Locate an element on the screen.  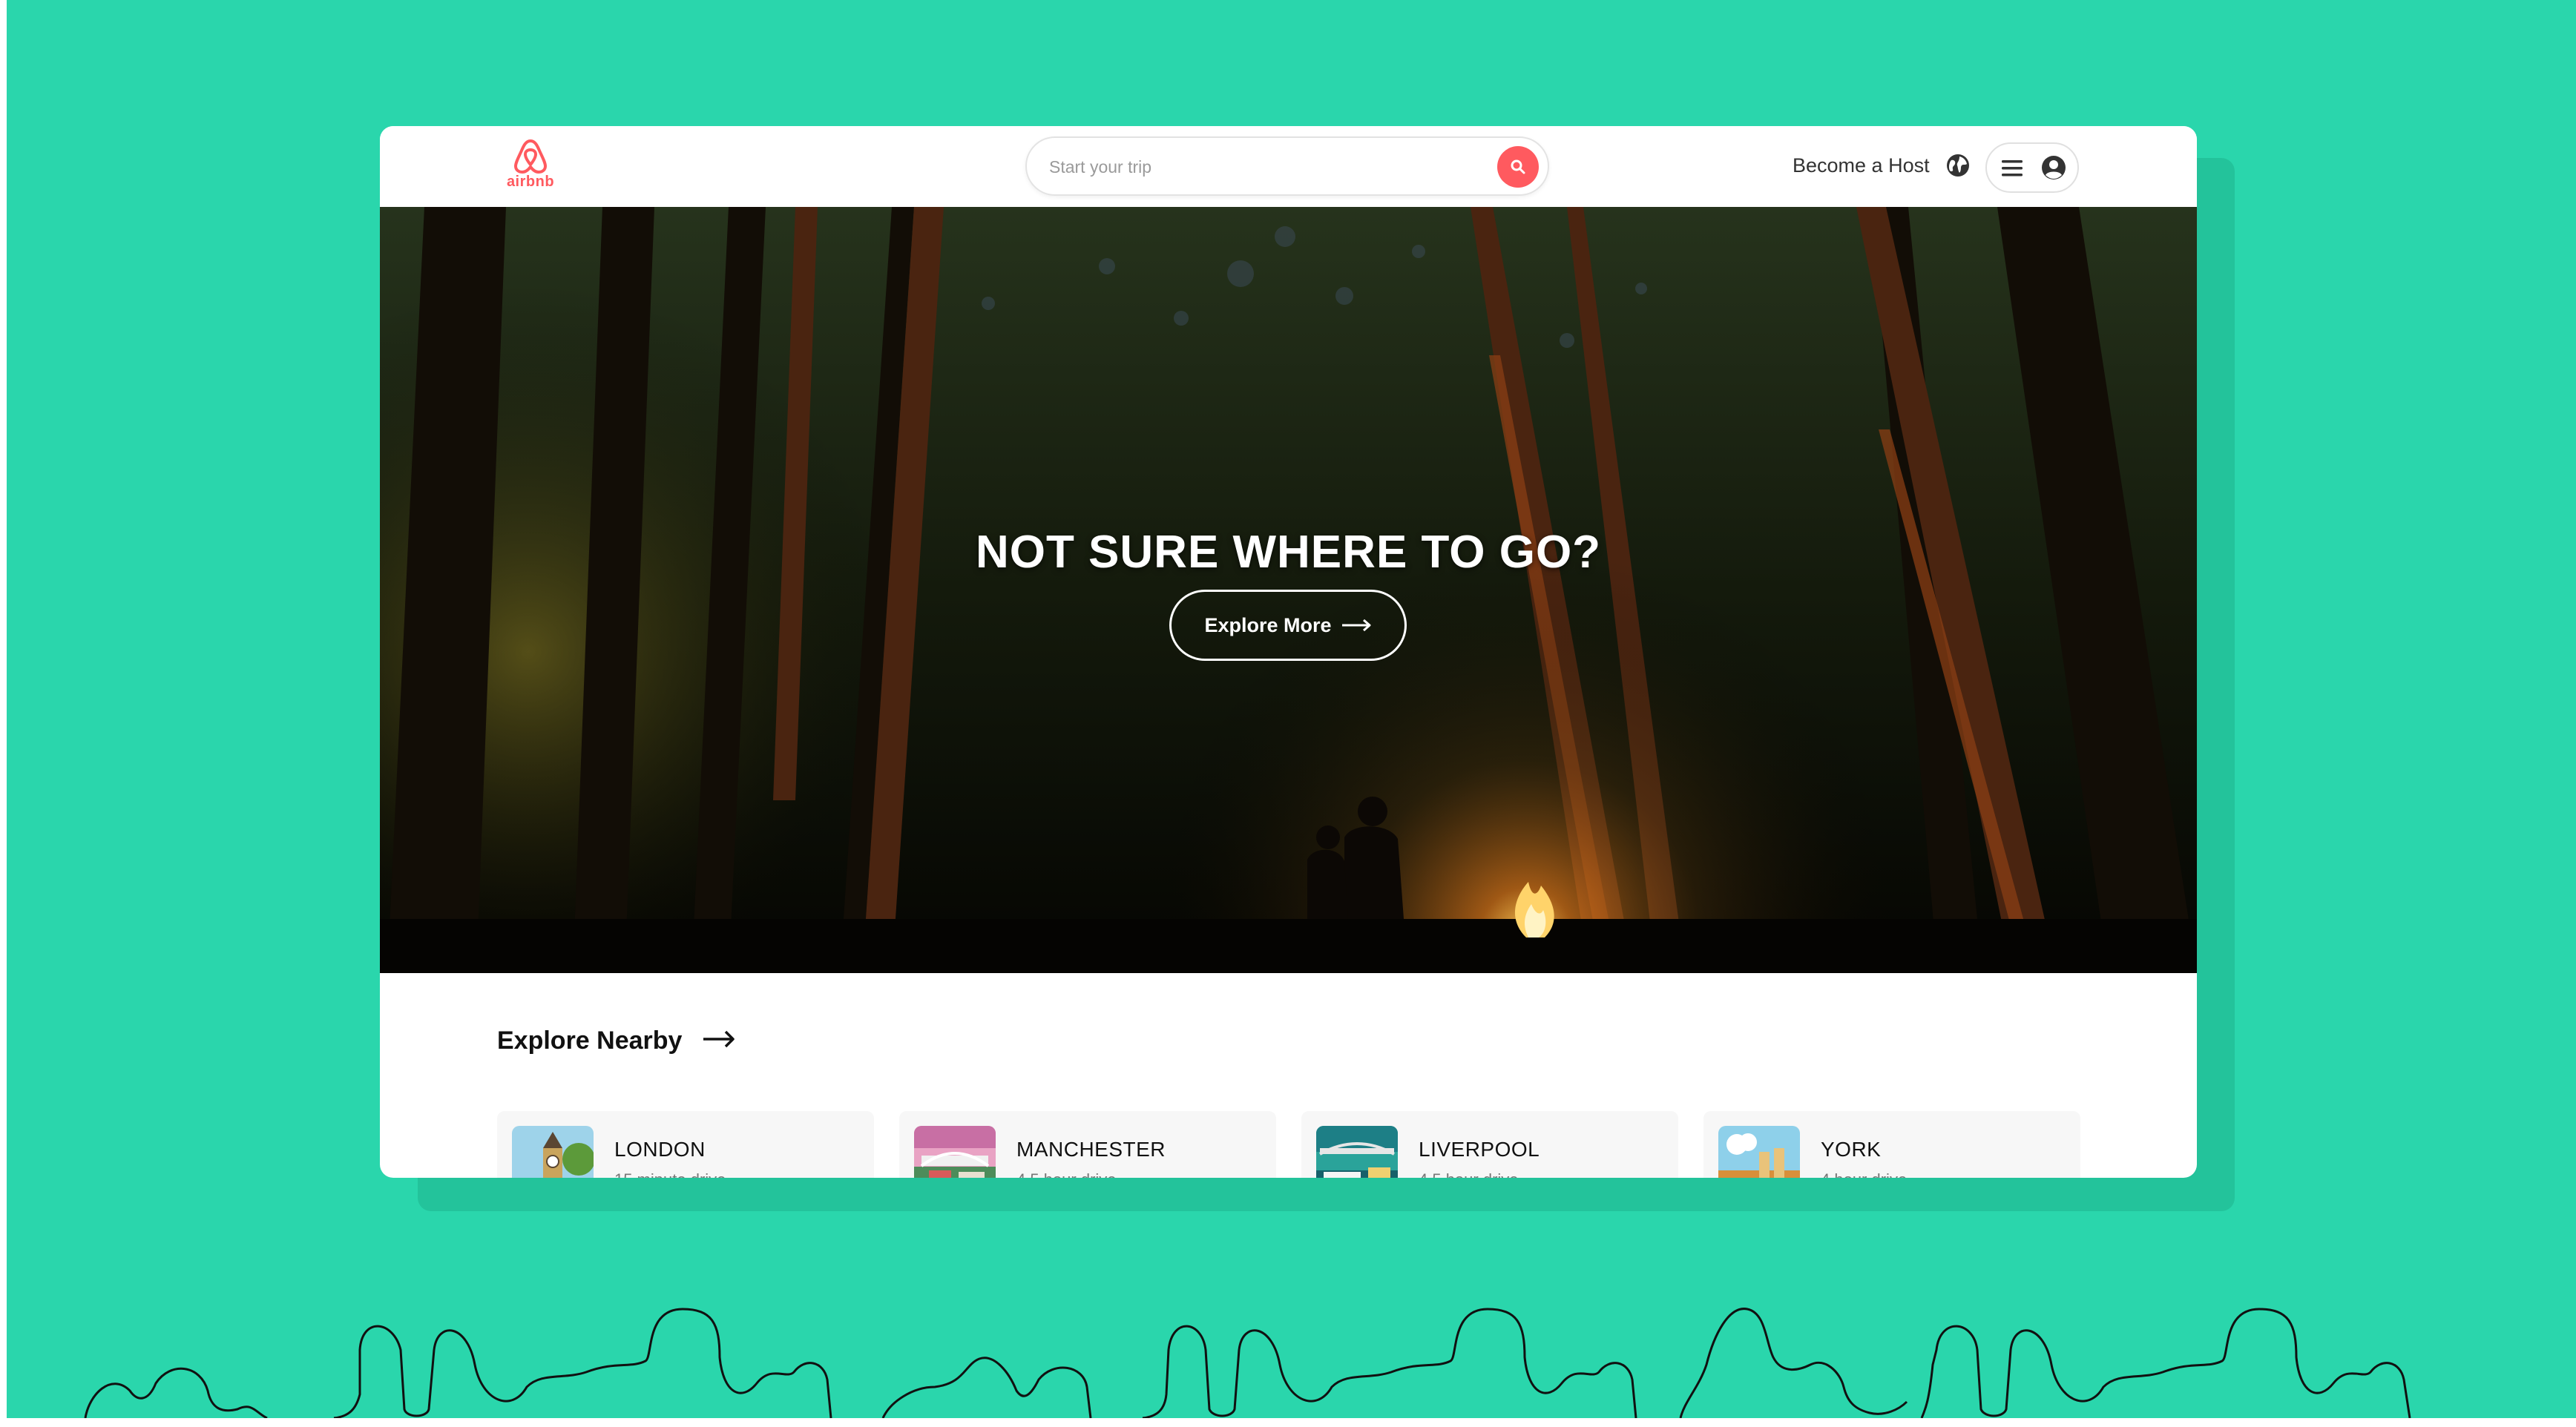
city-card-manchester: MANCHESTER 4.5 hour drive is located at coordinates (1087, 1144).